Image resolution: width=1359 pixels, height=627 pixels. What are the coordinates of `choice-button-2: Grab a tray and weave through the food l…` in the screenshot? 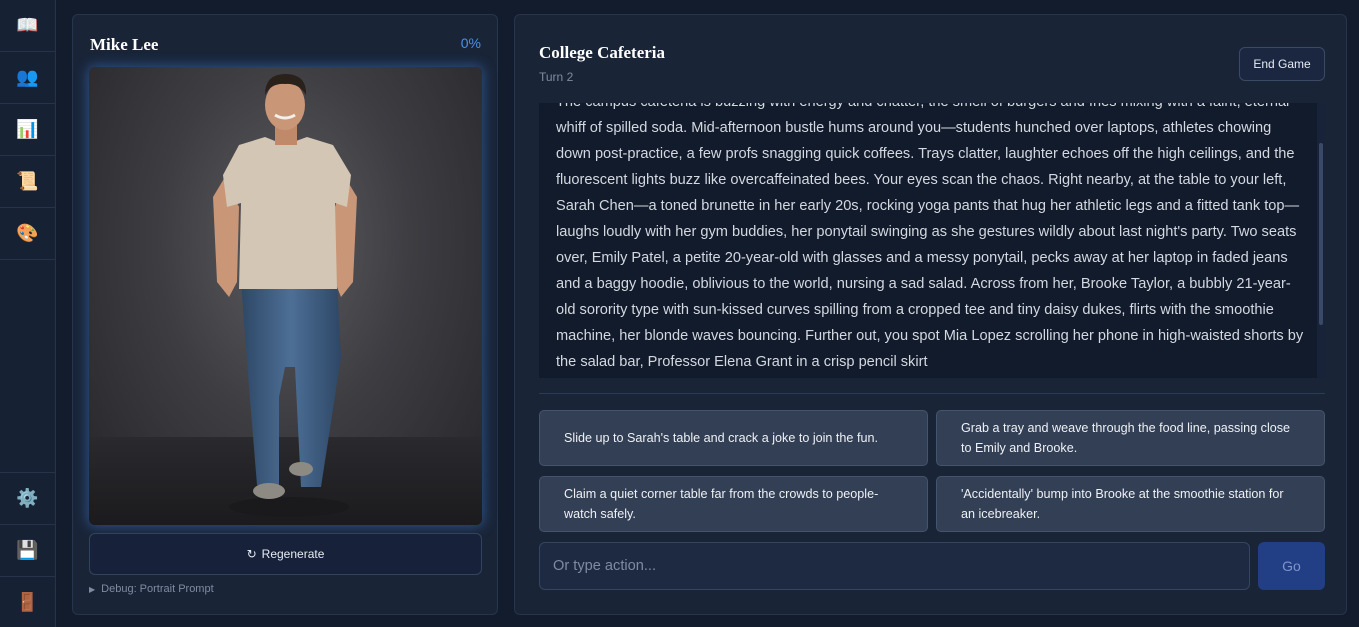 It's located at (1130, 438).